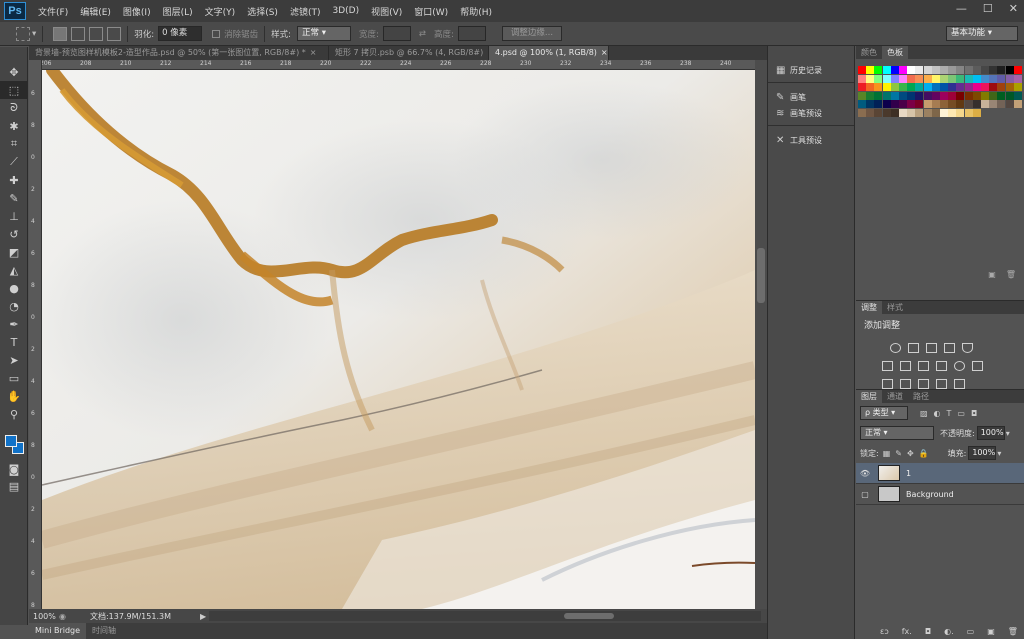  What do you see at coordinates (869, 52) in the screenshot?
I see `tab-color: 颜色` at bounding box center [869, 52].